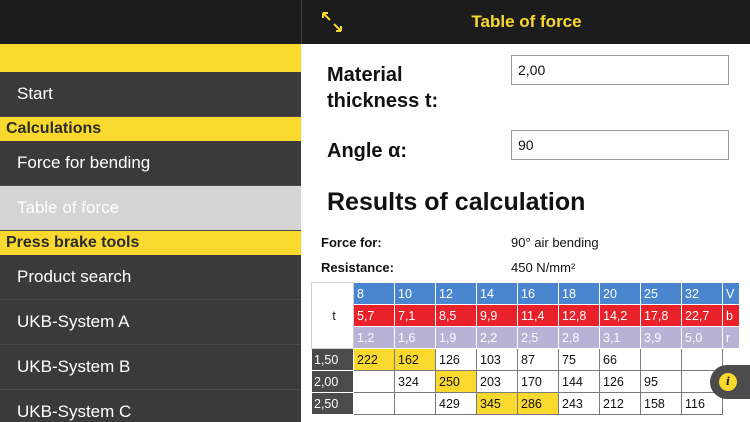 This screenshot has width=750, height=422. I want to click on sidebar-section-press-brake-tools: Press brake tools, so click(150, 243).